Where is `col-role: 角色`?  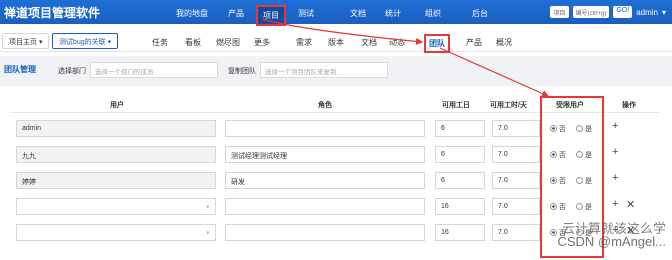 col-role: 角色 is located at coordinates (325, 105).